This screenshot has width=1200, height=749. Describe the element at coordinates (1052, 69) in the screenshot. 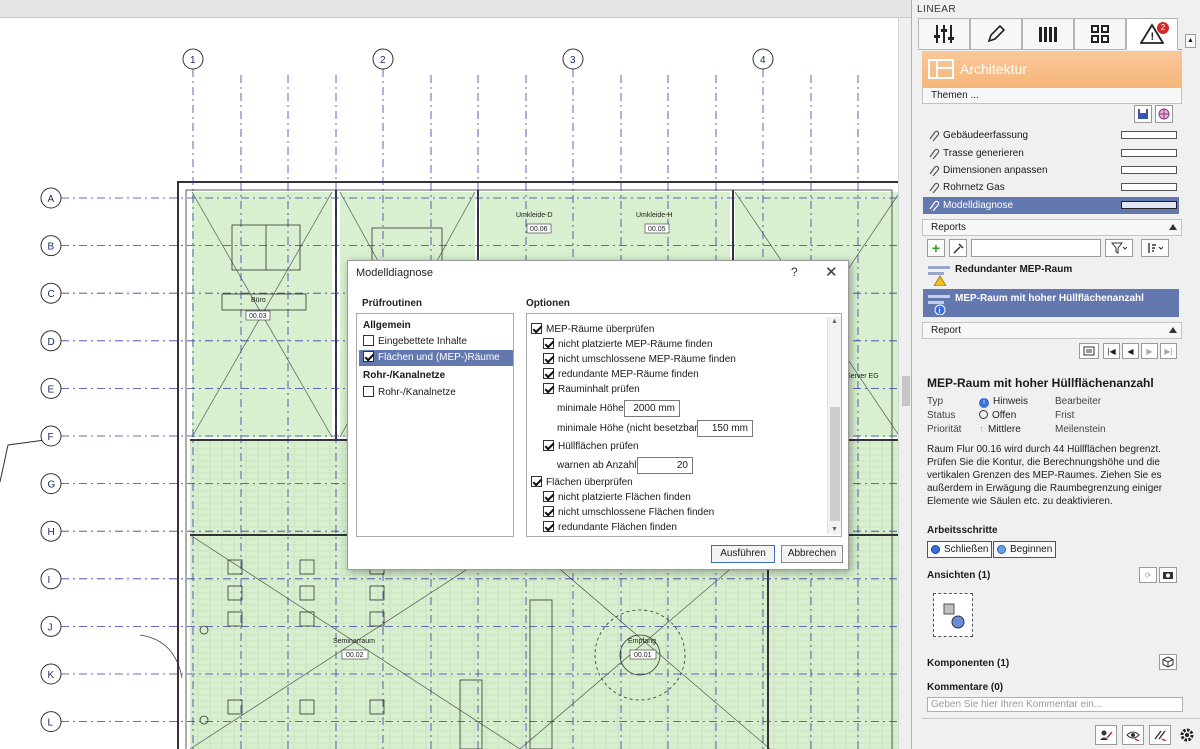

I see `discipline-banner: Architektur` at that location.